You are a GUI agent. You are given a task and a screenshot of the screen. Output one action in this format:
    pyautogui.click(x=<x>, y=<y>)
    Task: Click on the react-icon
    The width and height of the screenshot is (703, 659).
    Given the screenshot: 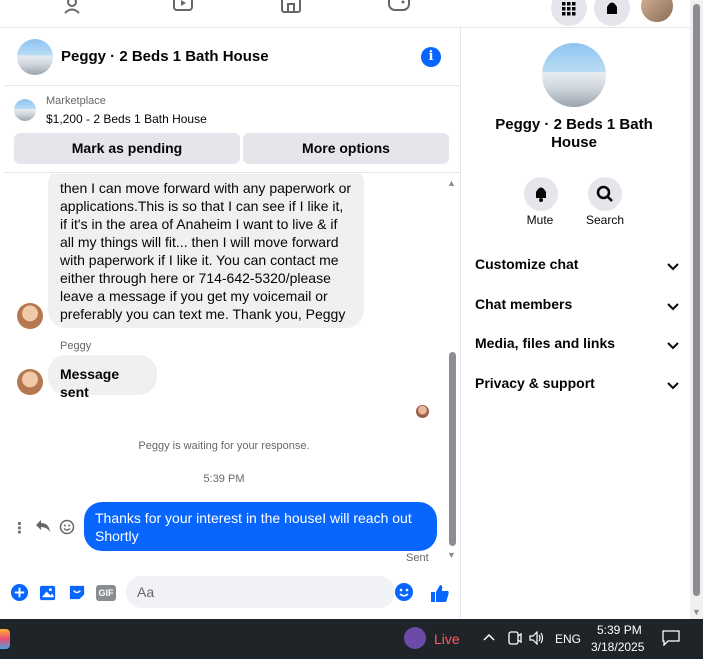 What is the action you would take?
    pyautogui.click(x=67, y=529)
    